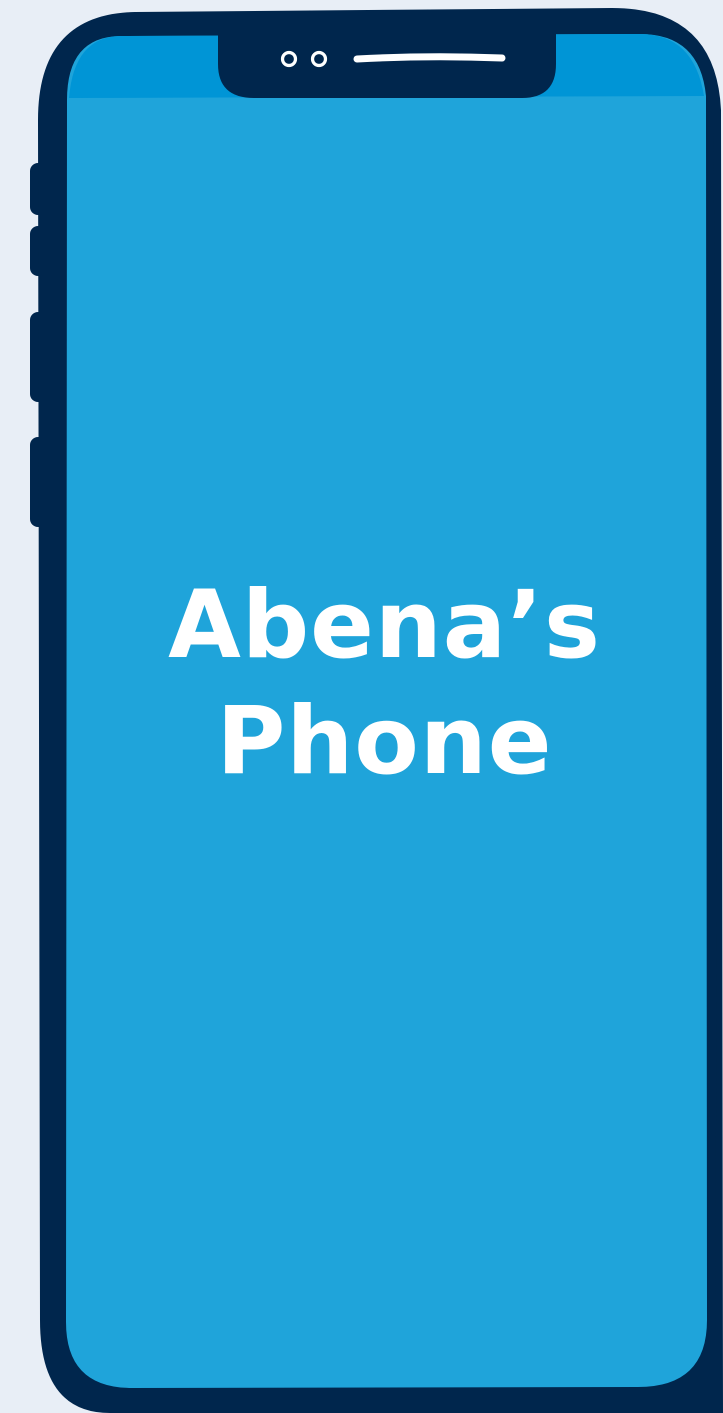 This screenshot has width=723, height=1413. Describe the element at coordinates (384, 684) in the screenshot. I see `phone-owner-title: Abena’s Phone` at that location.